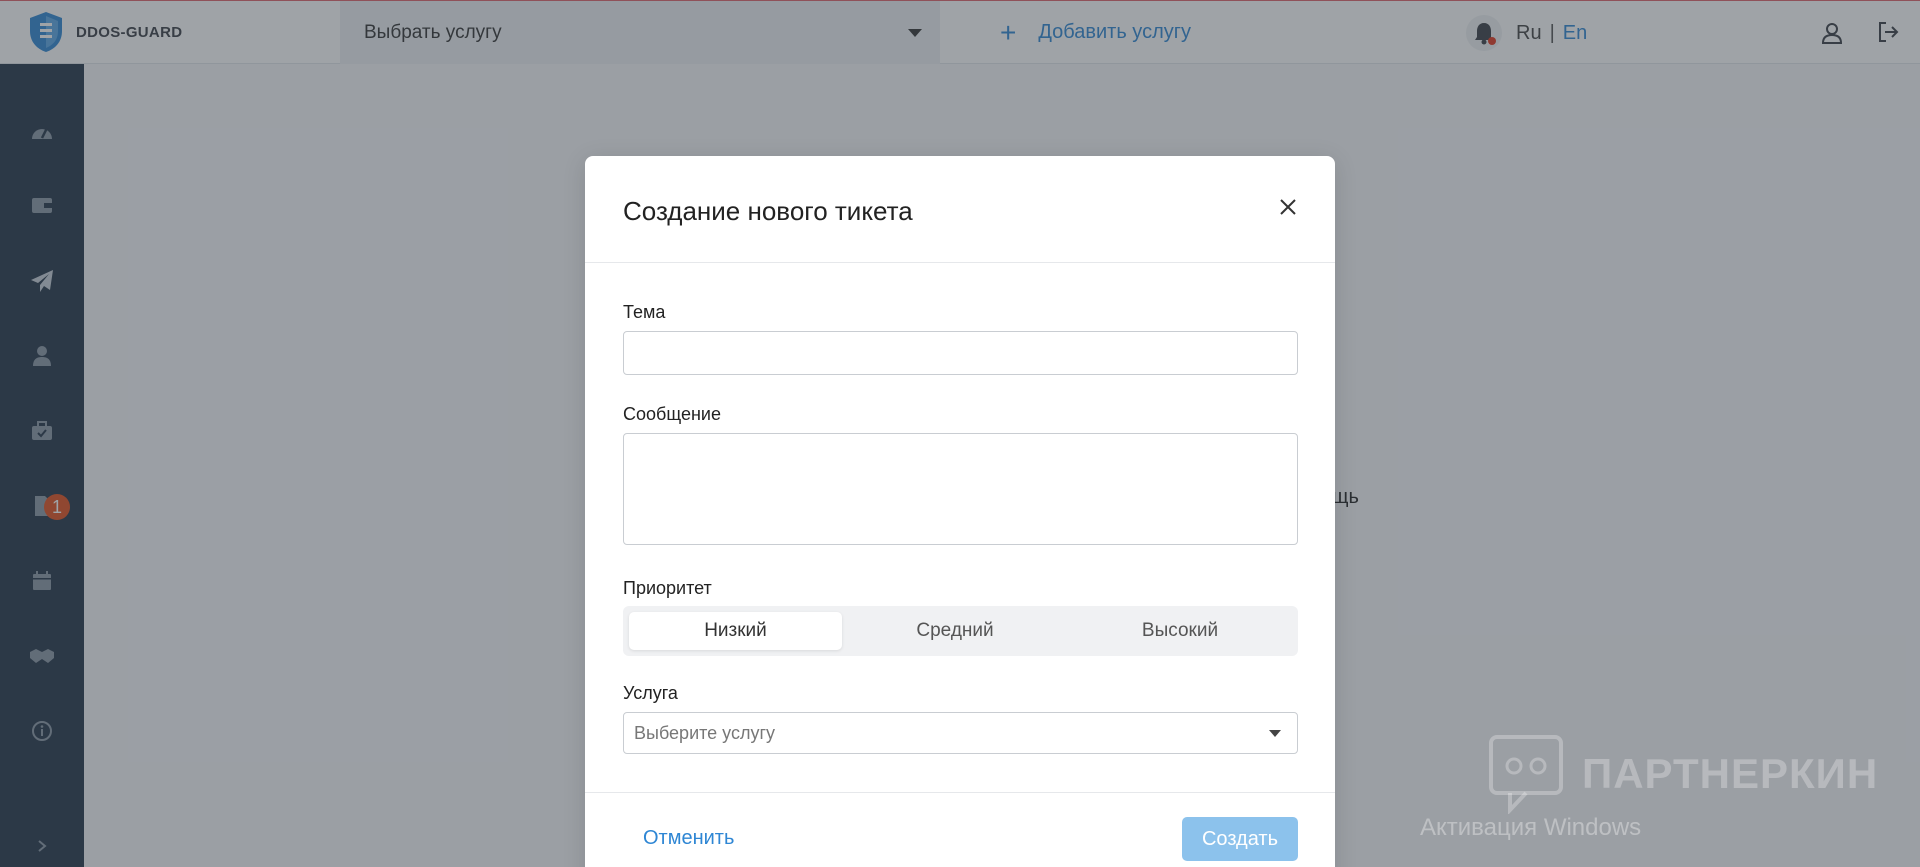 The image size is (1920, 867). I want to click on watermark-text: ПАРТНЕРКИН, so click(1730, 773).